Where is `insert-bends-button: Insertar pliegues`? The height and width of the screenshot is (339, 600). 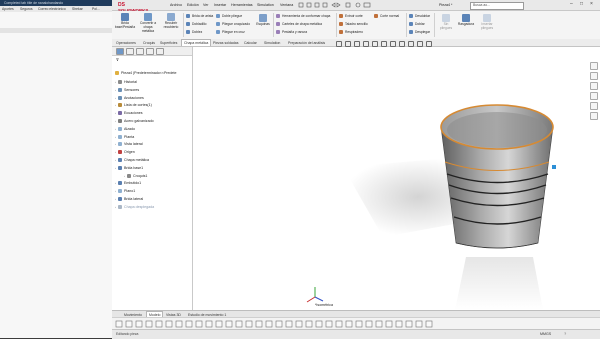
insert-bends-button: Insertar pliegues is located at coordinates (487, 22).